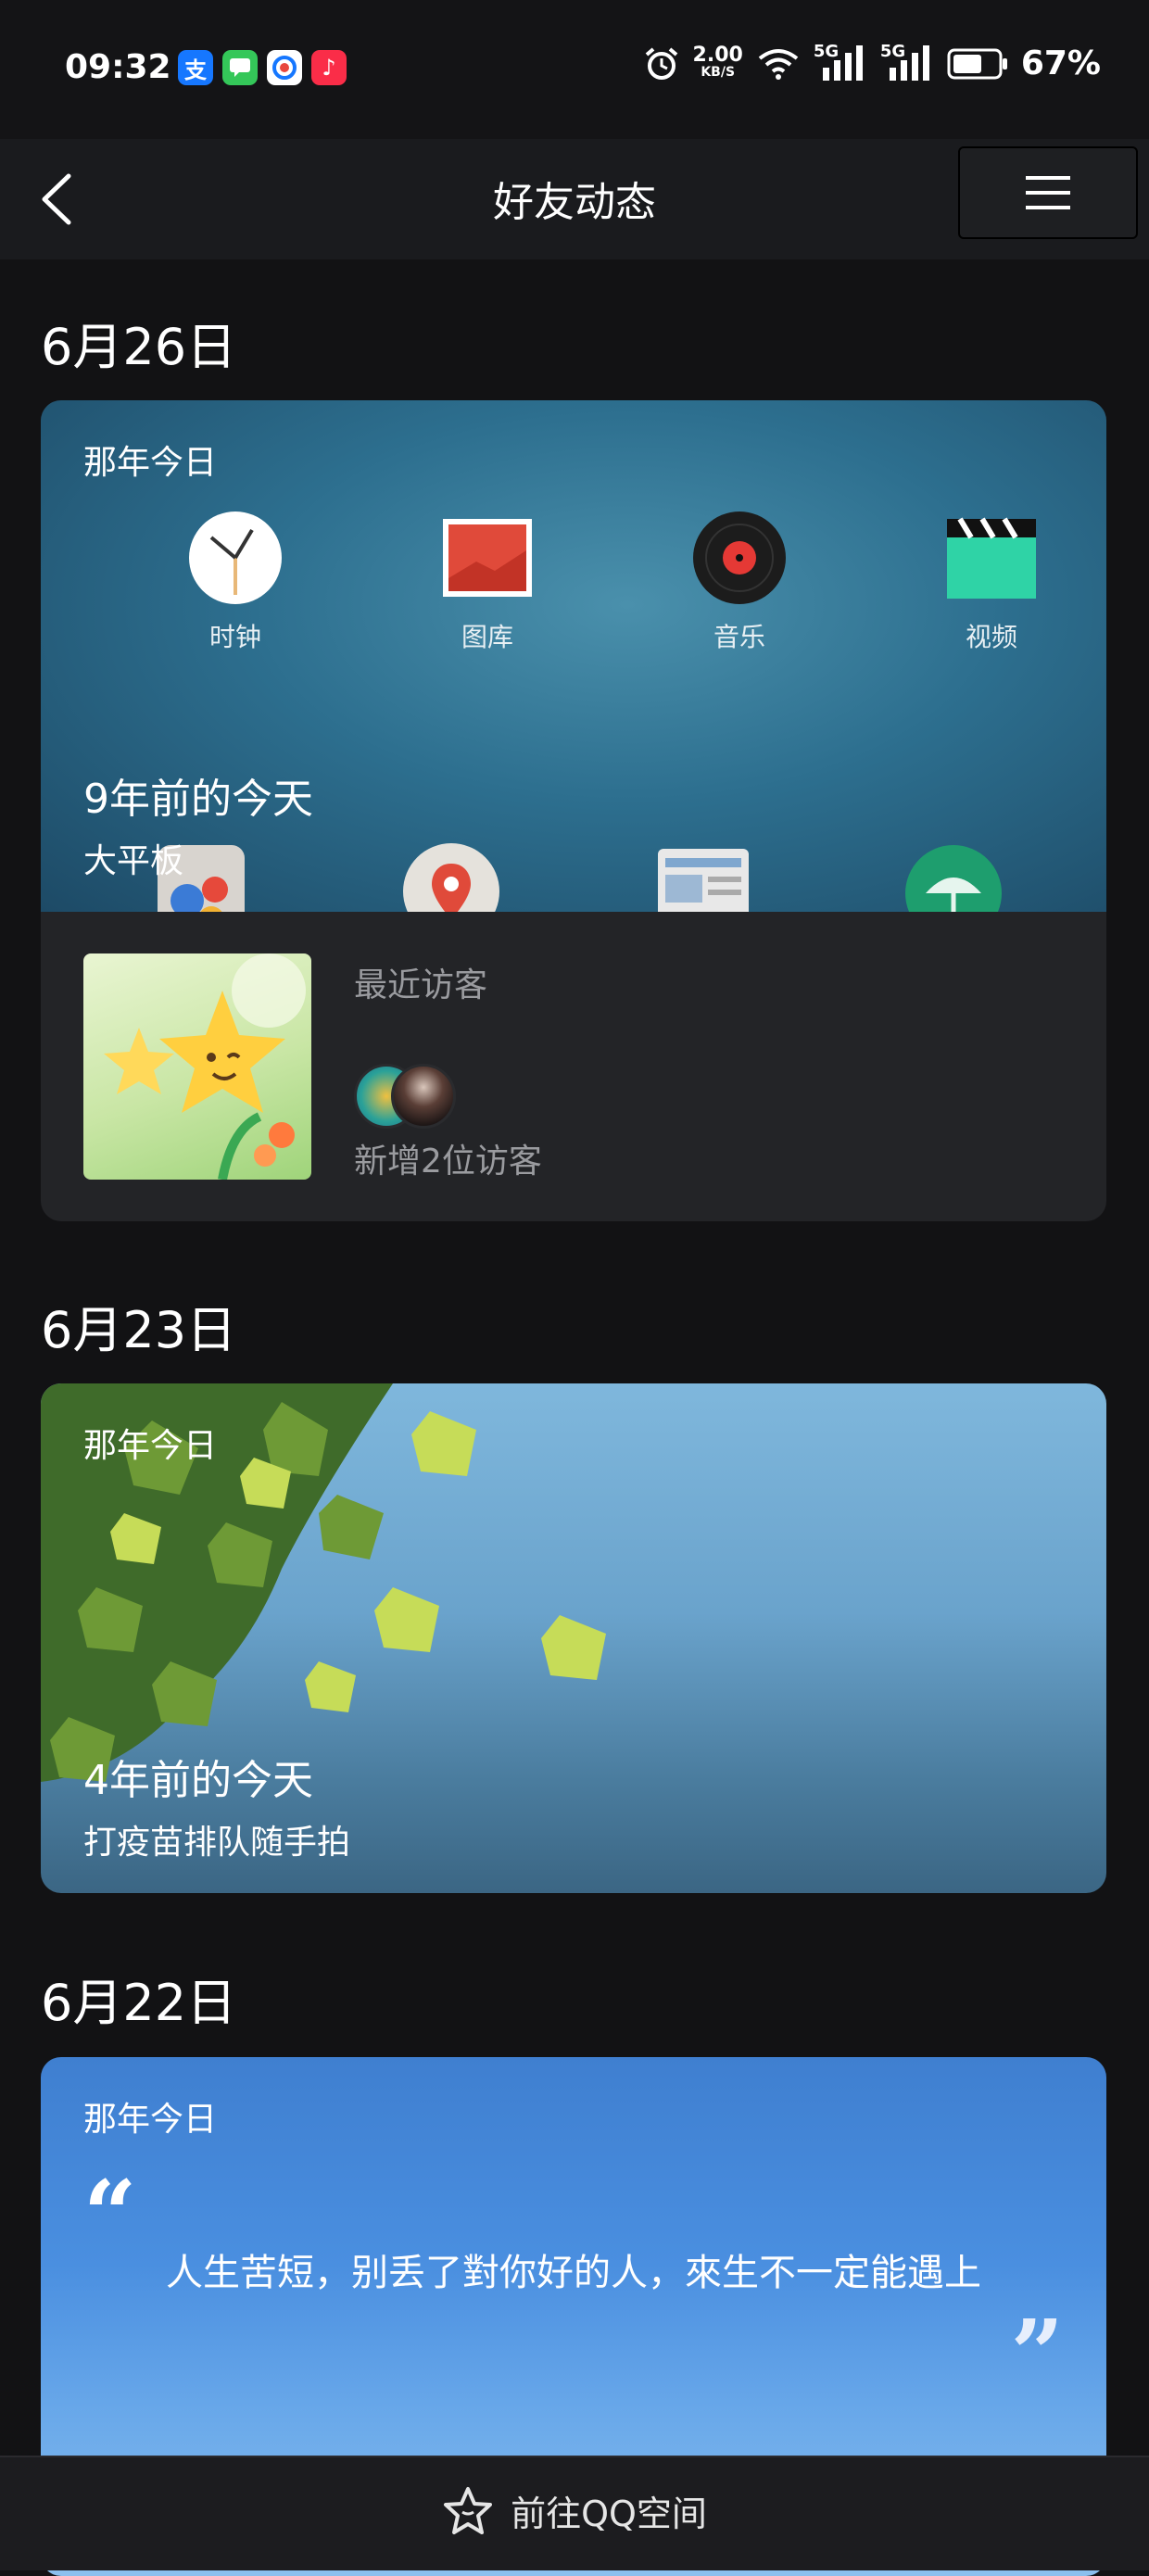 The height and width of the screenshot is (2576, 1149). I want to click on visitor-avatars, so click(405, 1097).